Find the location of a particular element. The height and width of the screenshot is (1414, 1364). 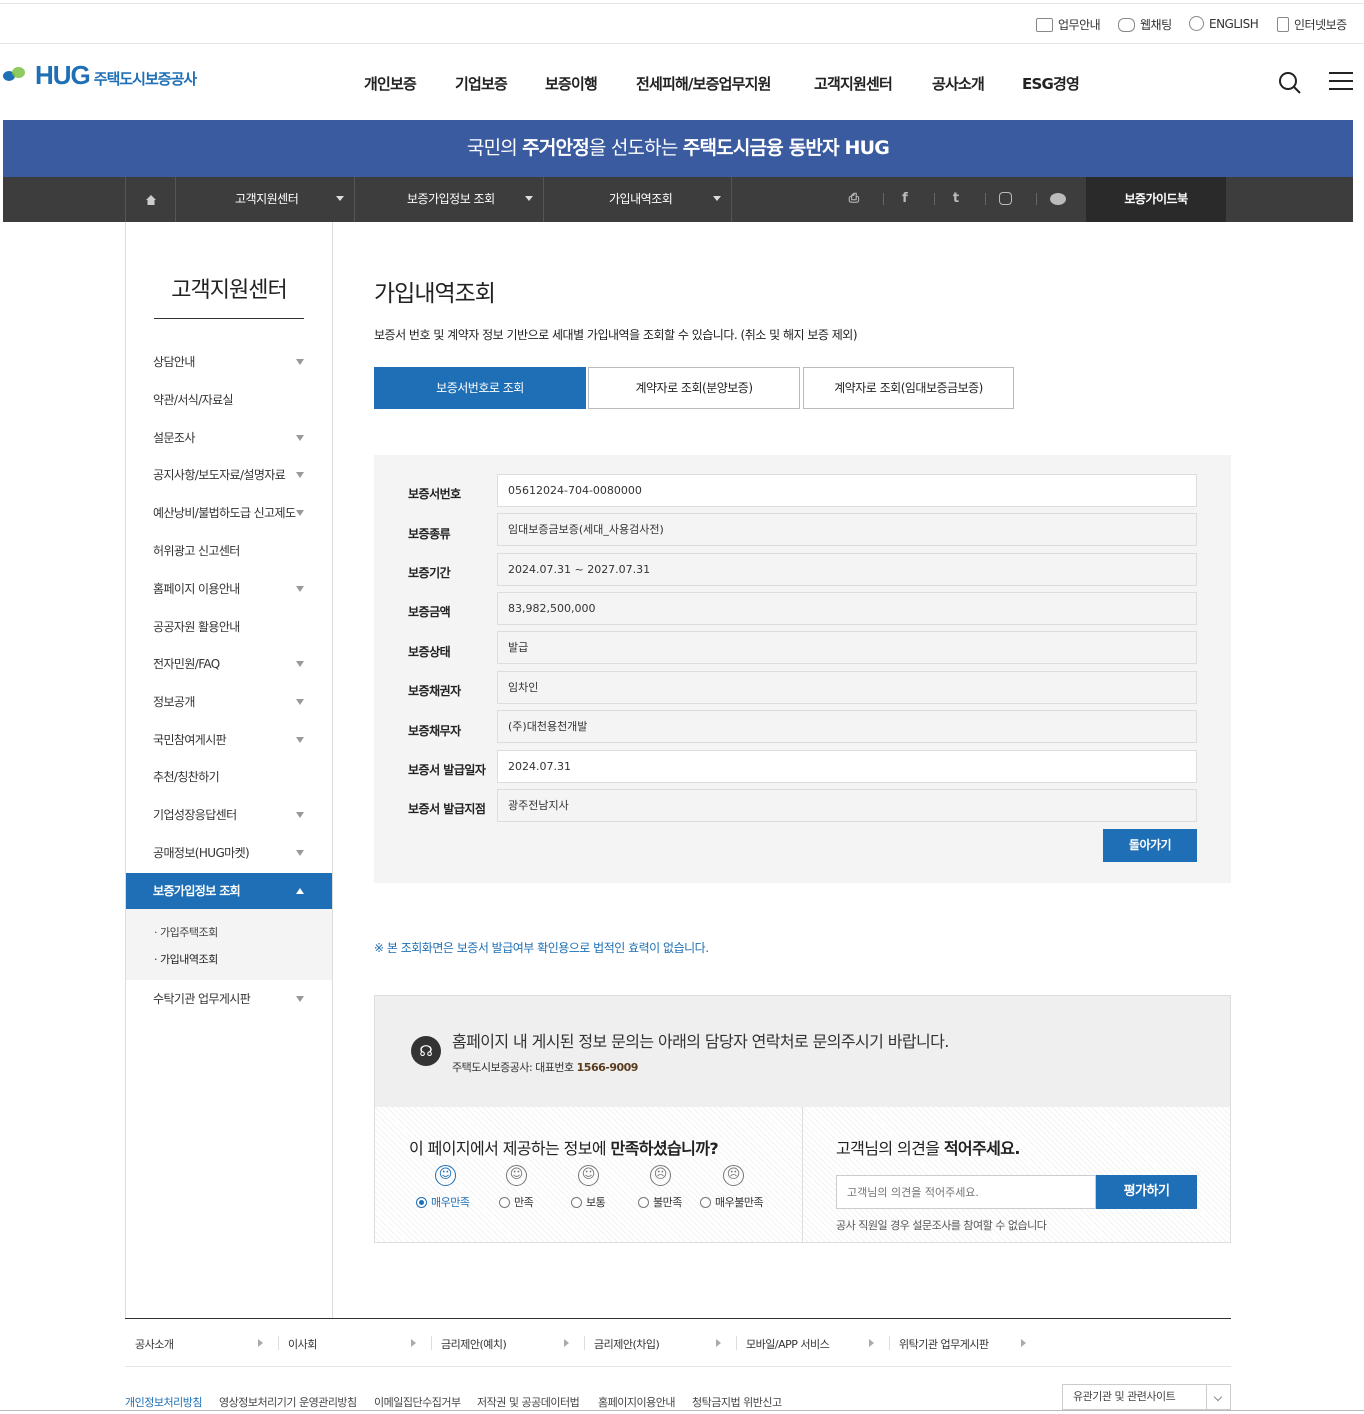

home-button is located at coordinates (150, 199).